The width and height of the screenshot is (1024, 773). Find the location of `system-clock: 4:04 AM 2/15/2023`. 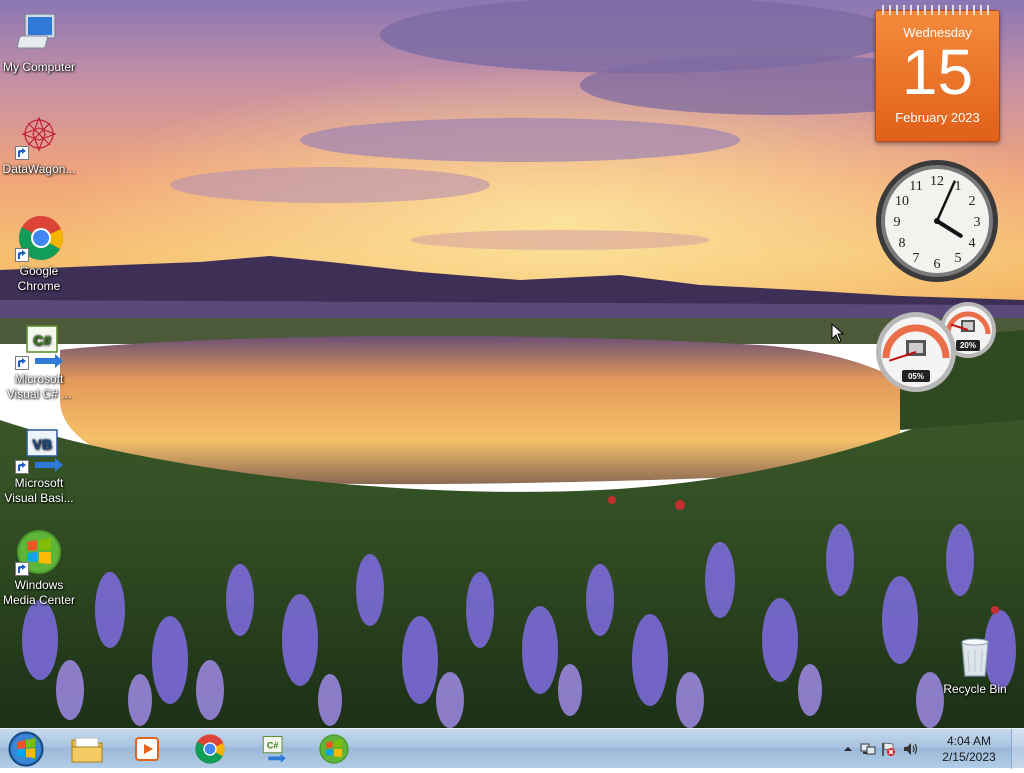

system-clock: 4:04 AM 2/15/2023 is located at coordinates (969, 749).